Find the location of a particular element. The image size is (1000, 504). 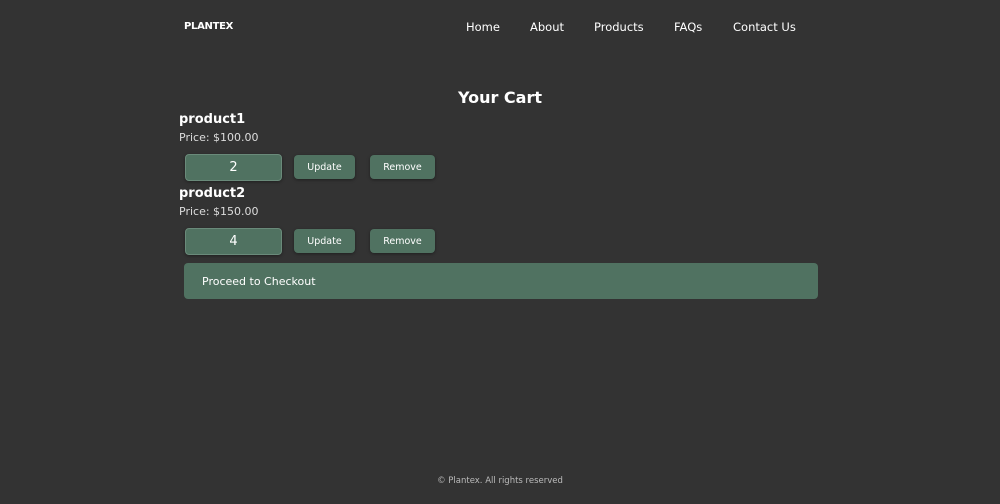

product-price: Price: $100.00 is located at coordinates (219, 137).